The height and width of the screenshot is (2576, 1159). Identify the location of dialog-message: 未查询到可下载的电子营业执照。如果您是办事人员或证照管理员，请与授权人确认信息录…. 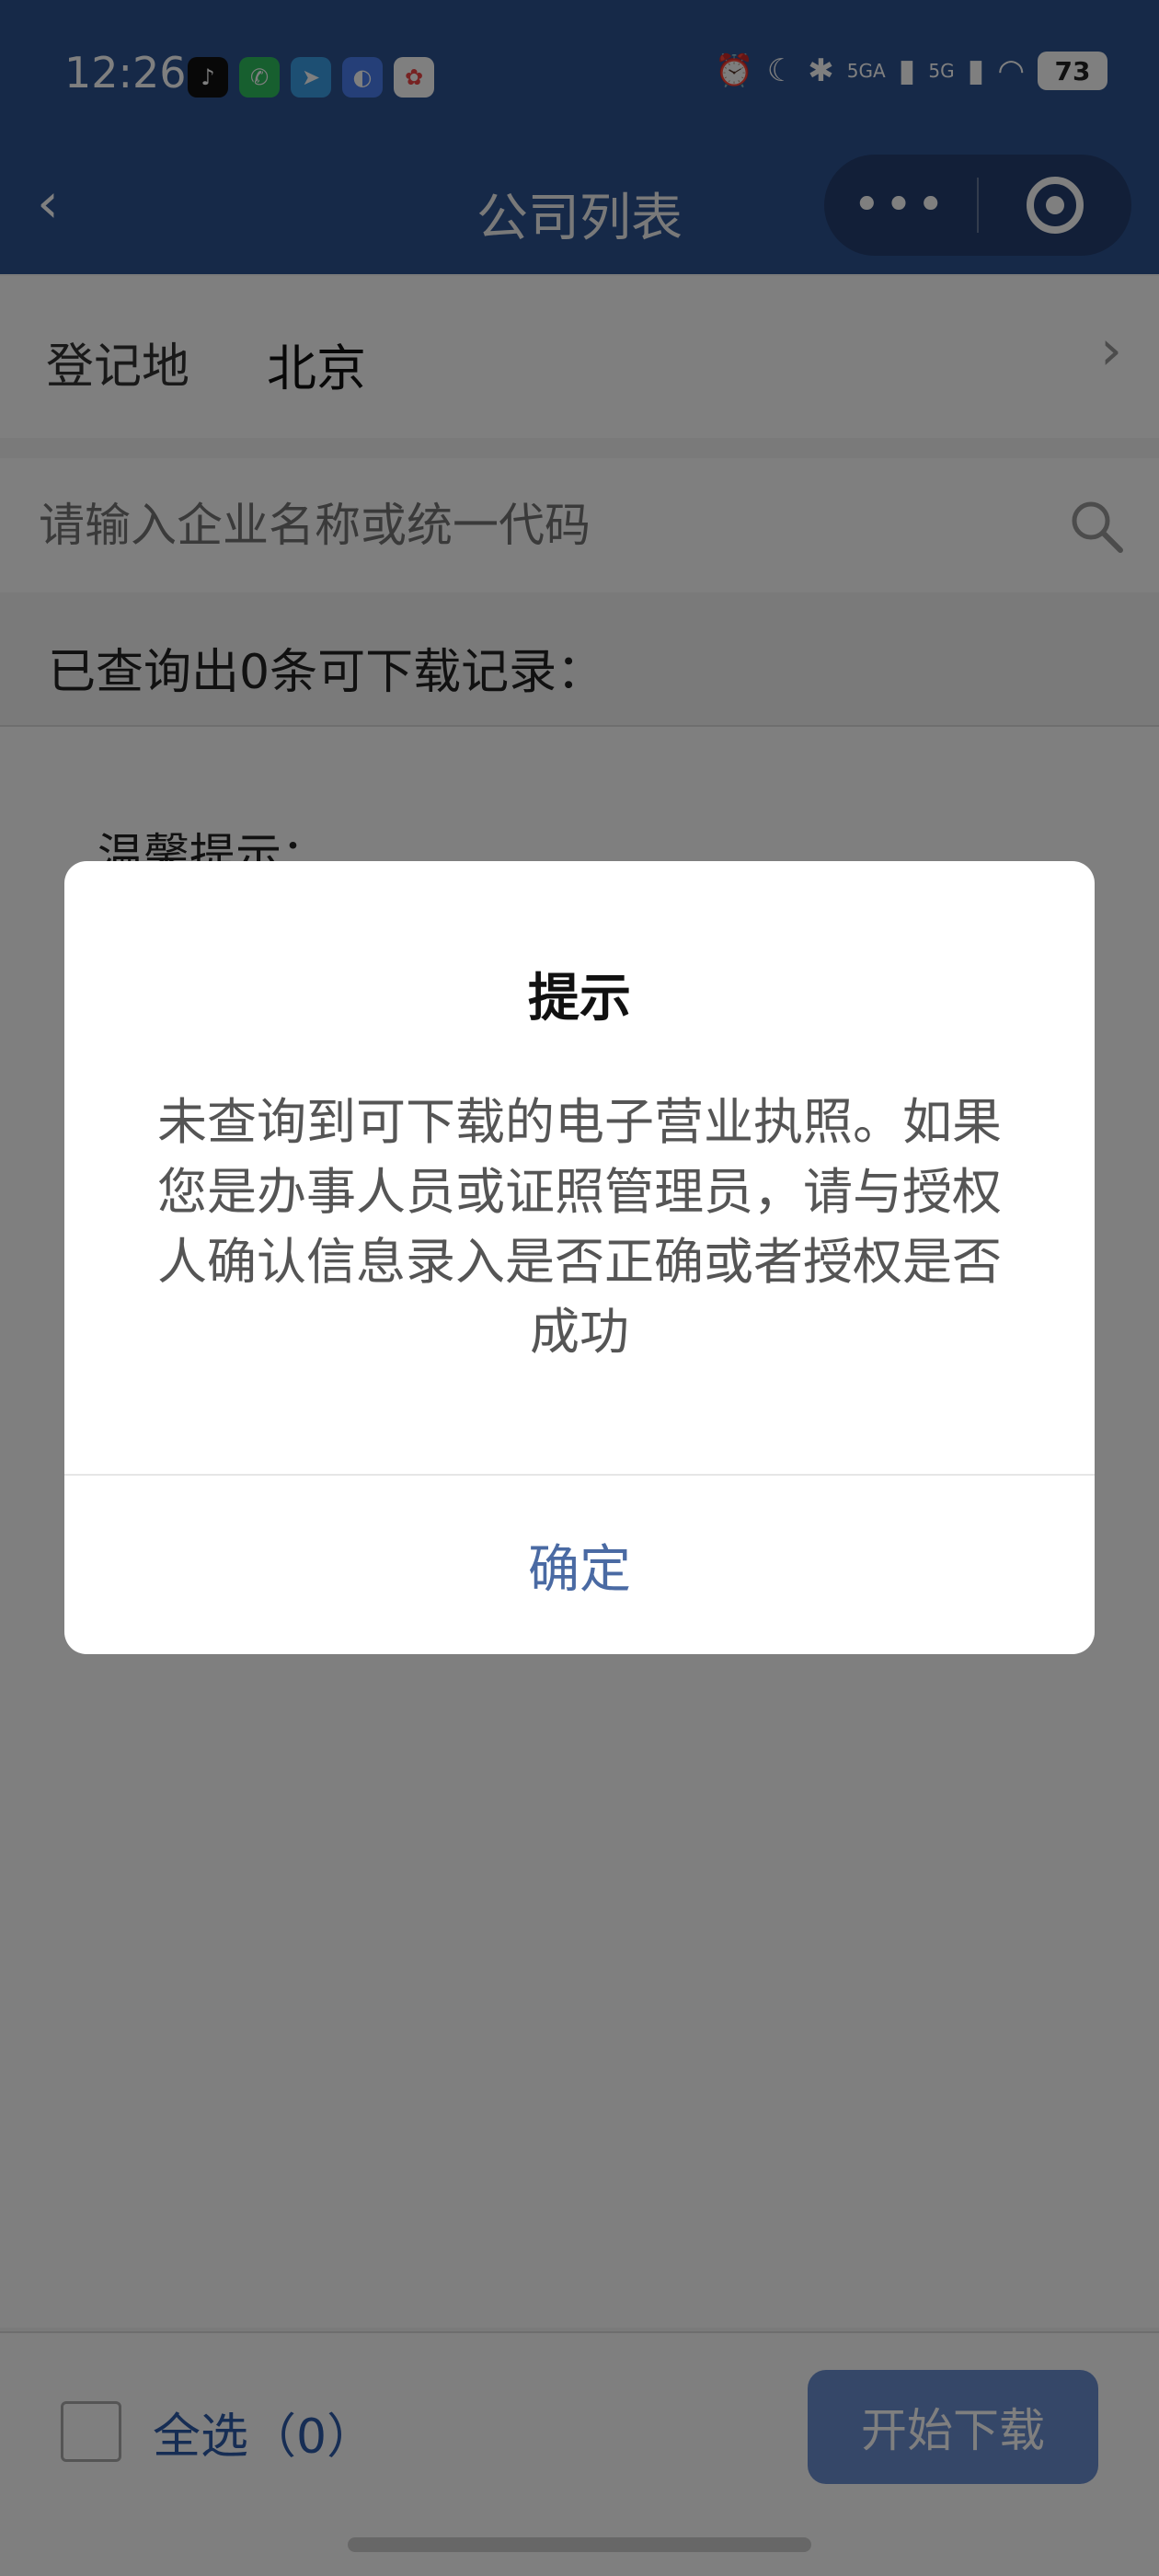
(579, 1227).